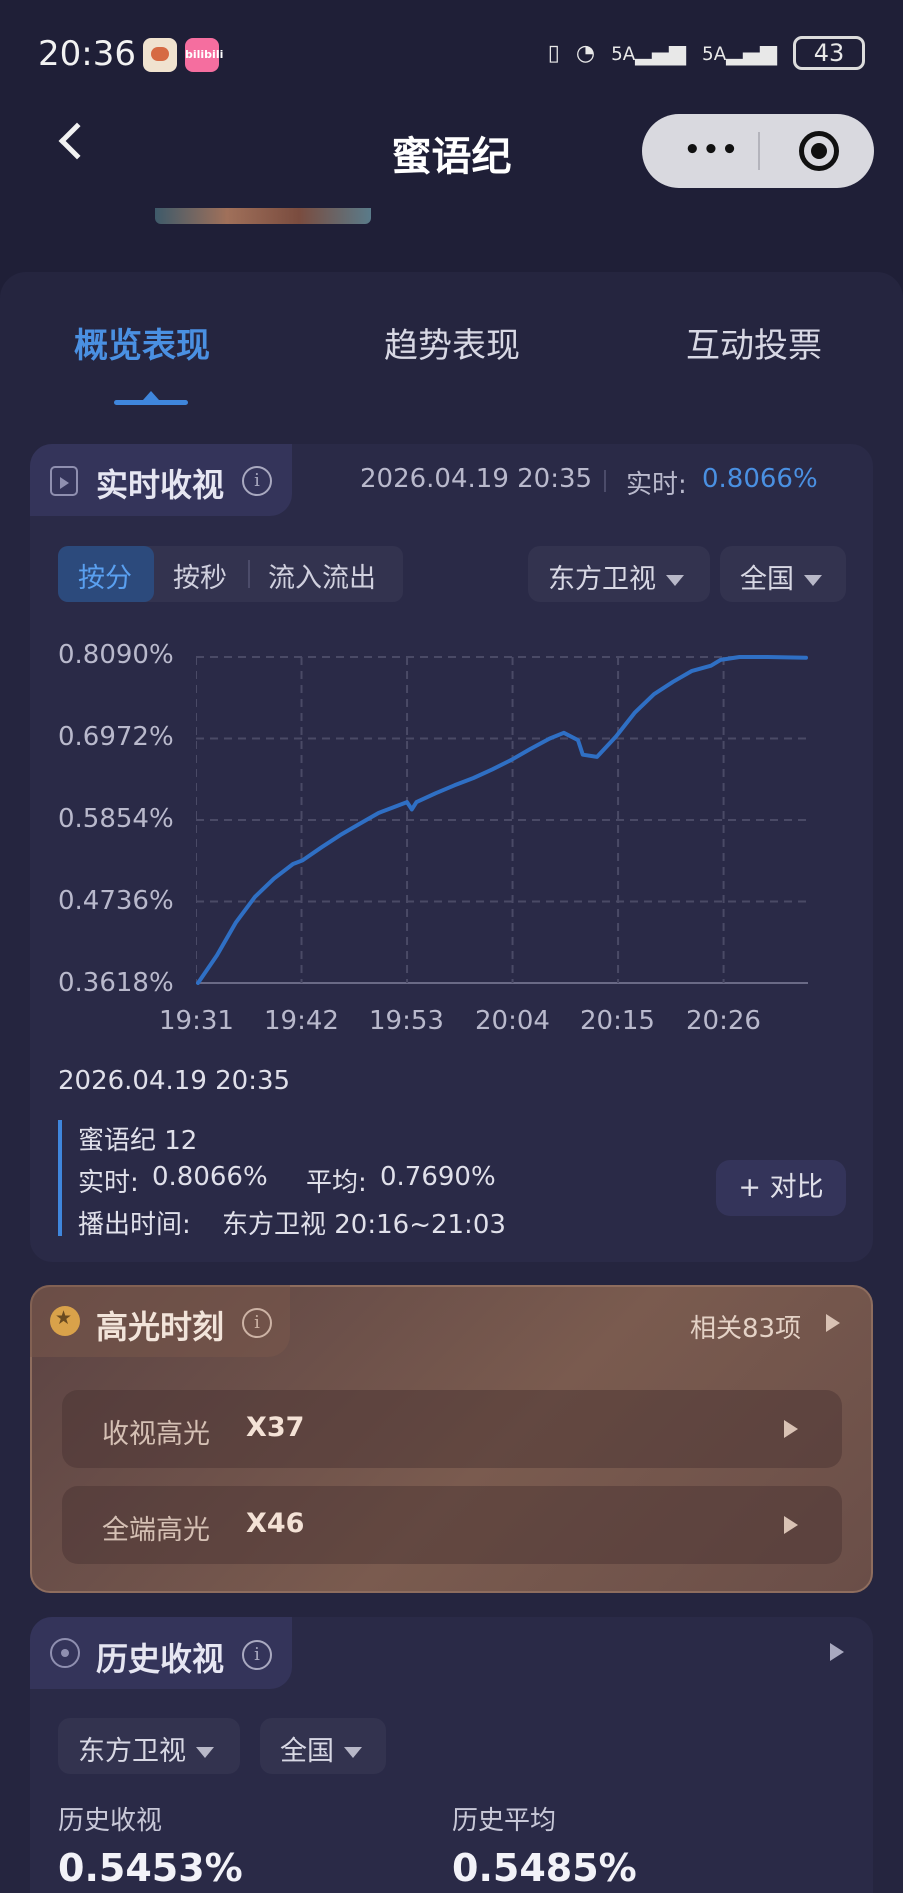 The height and width of the screenshot is (1893, 903). Describe the element at coordinates (512, 1021) in the screenshot. I see `x-tick-3: 20:04` at that location.